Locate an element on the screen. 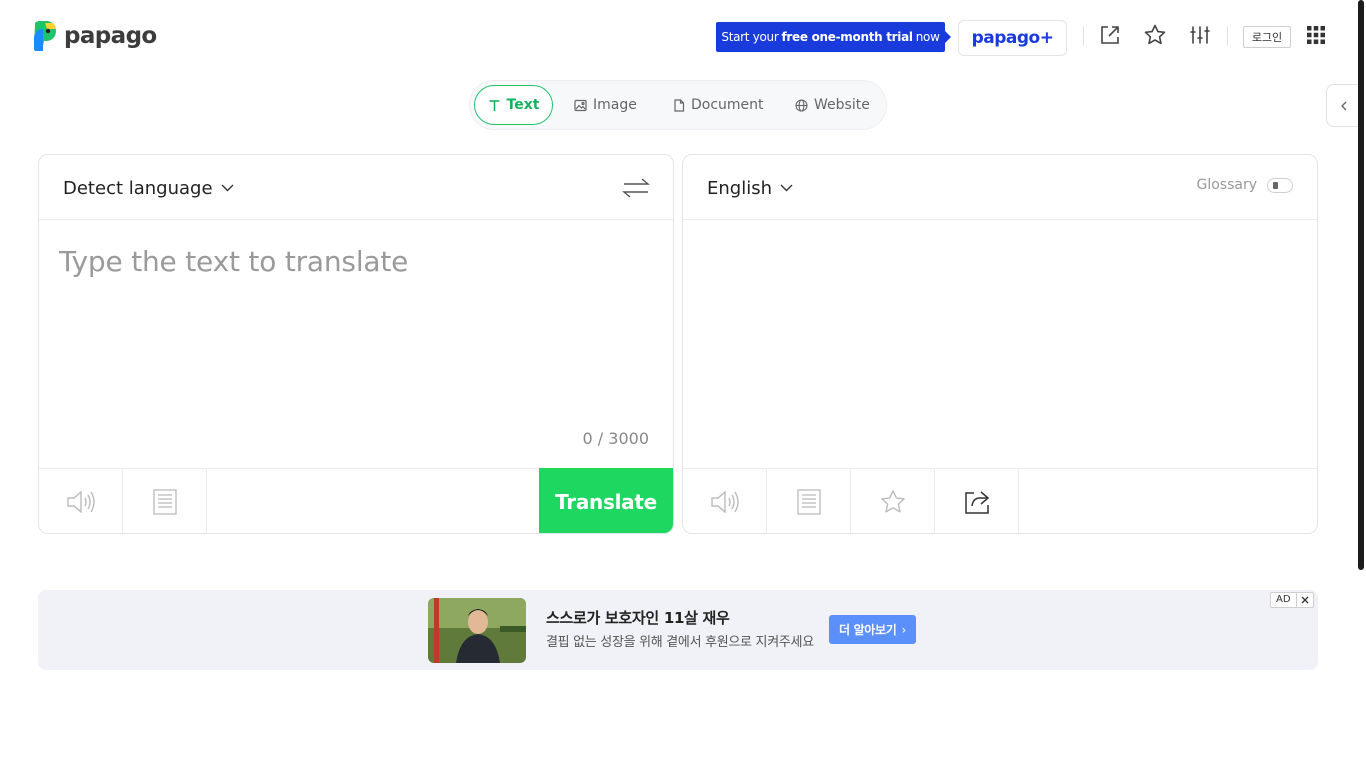 The width and height of the screenshot is (1366, 768). trial-promo-banner: Start your free one-month trial now is located at coordinates (833, 37).